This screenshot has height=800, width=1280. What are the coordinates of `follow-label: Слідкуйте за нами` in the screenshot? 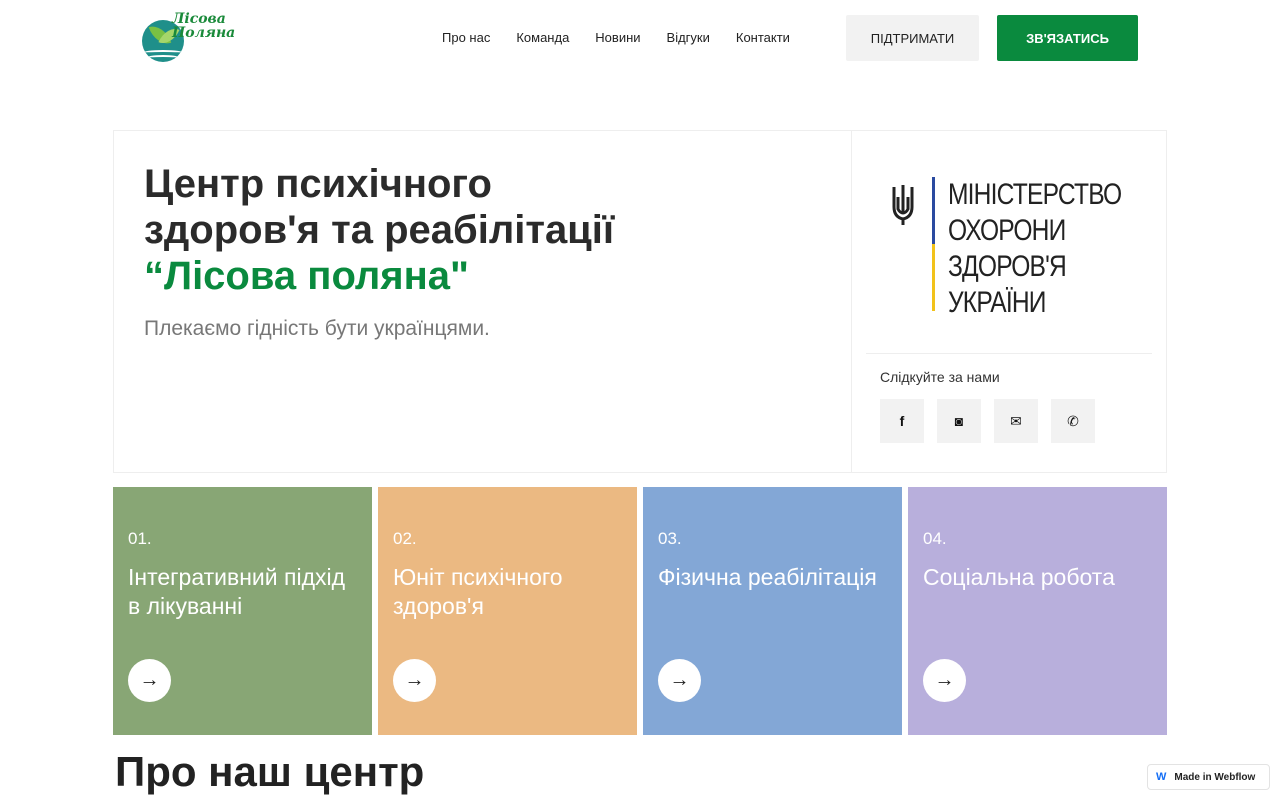 It's located at (940, 377).